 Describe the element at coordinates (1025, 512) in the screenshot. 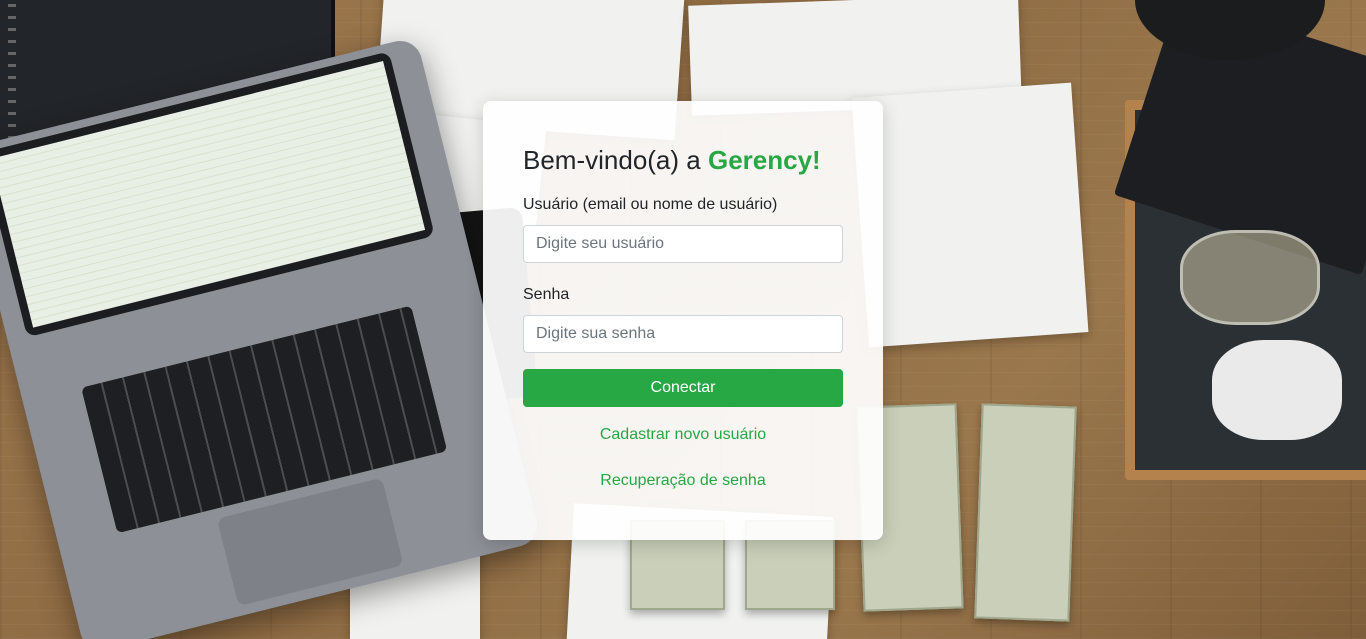

I see `banknote-decoration` at that location.